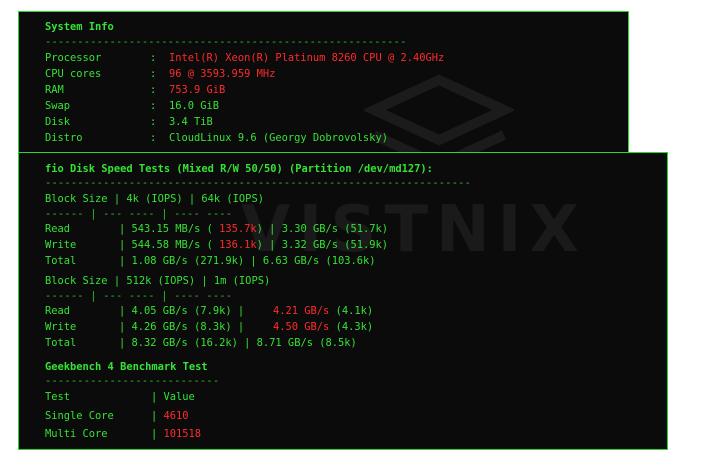 The width and height of the screenshot is (725, 457). Describe the element at coordinates (158, 281) in the screenshot. I see `block2-header: Block Size | 512k (IOPS) | 1m (IOPS)` at that location.